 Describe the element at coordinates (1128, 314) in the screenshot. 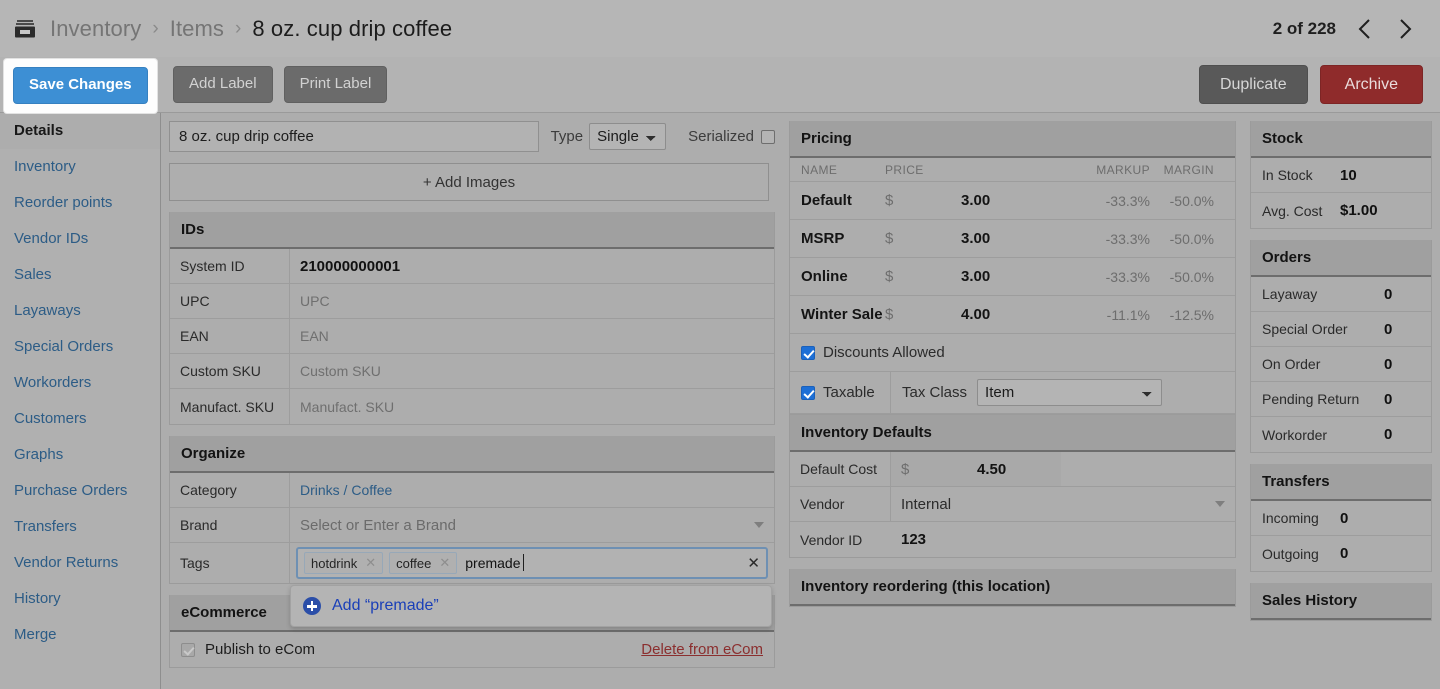

I see `price-markup: -11.1%` at that location.